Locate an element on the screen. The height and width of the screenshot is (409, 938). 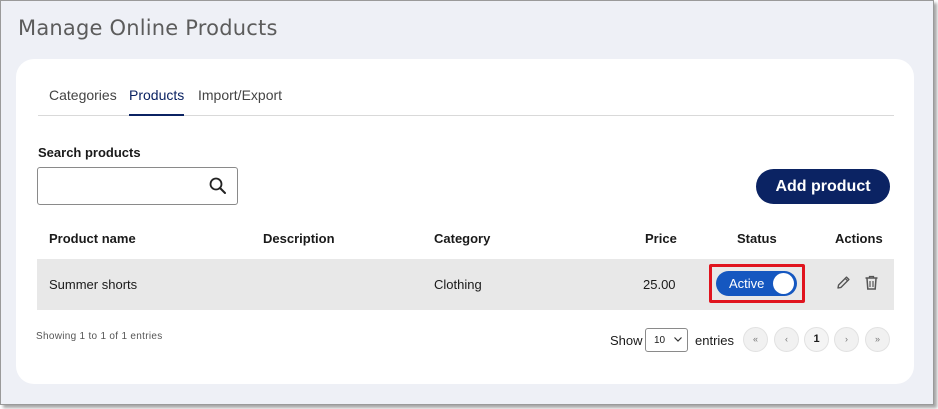
show-label: Show is located at coordinates (626, 340).